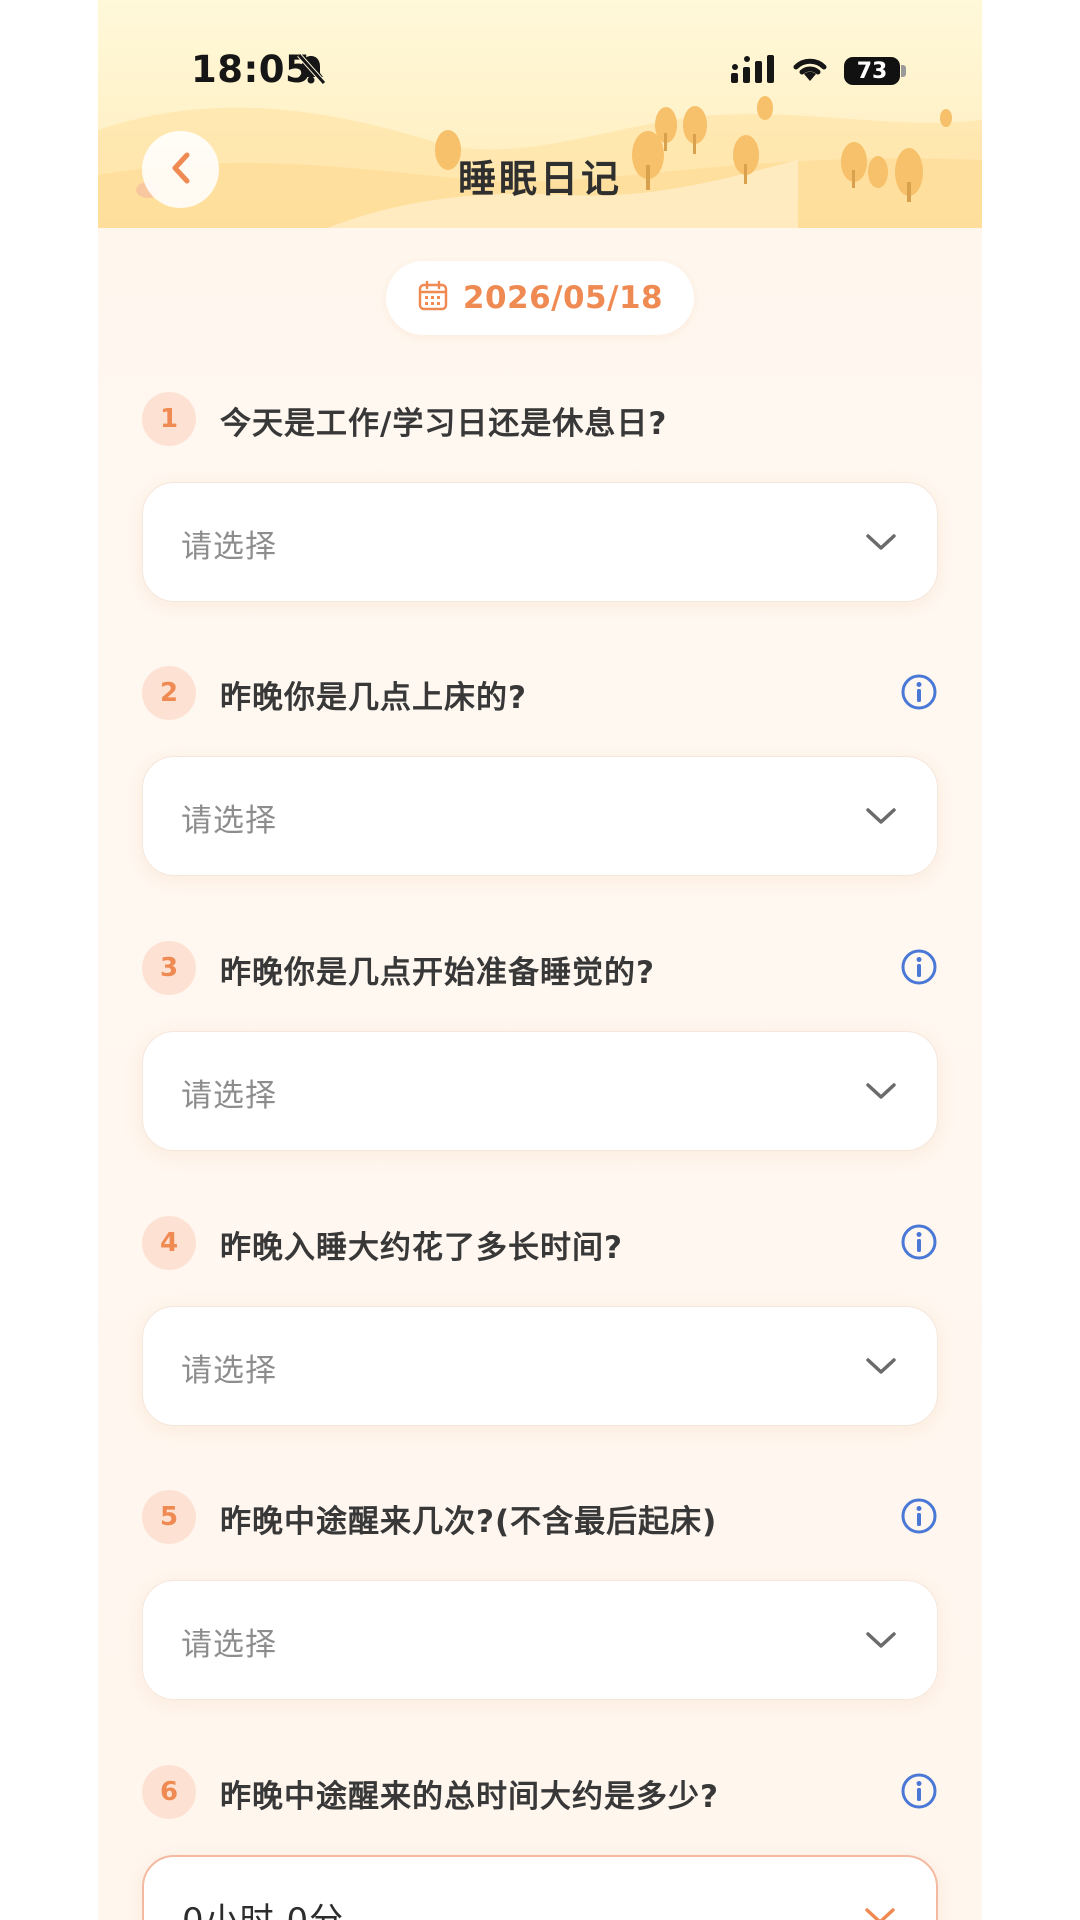 This screenshot has width=1080, height=1920. I want to click on date-value: 2026/05/18, so click(563, 298).